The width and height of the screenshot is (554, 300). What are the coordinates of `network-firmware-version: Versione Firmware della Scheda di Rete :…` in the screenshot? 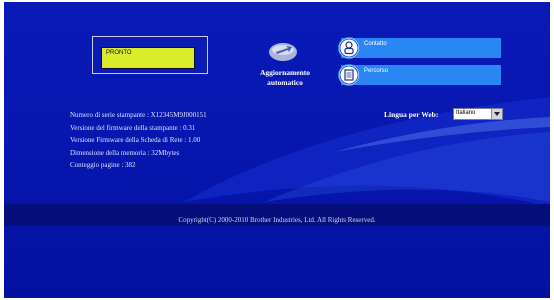 It's located at (135, 140).